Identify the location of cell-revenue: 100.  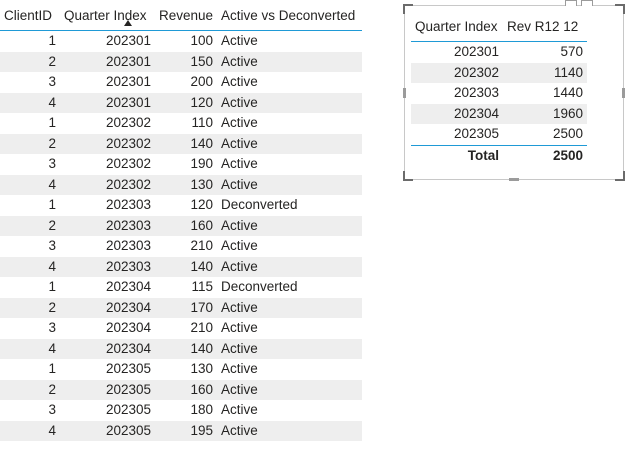
(201, 40).